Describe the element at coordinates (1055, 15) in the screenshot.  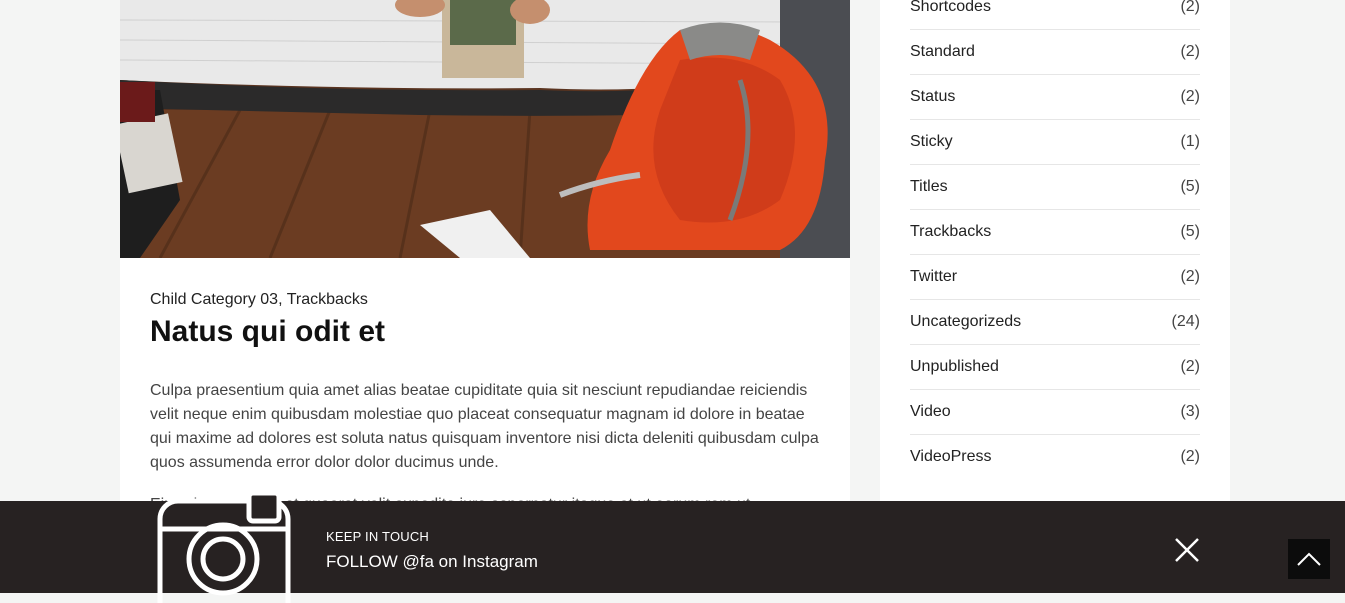
I see `category-item: Shortcodes (2)` at that location.